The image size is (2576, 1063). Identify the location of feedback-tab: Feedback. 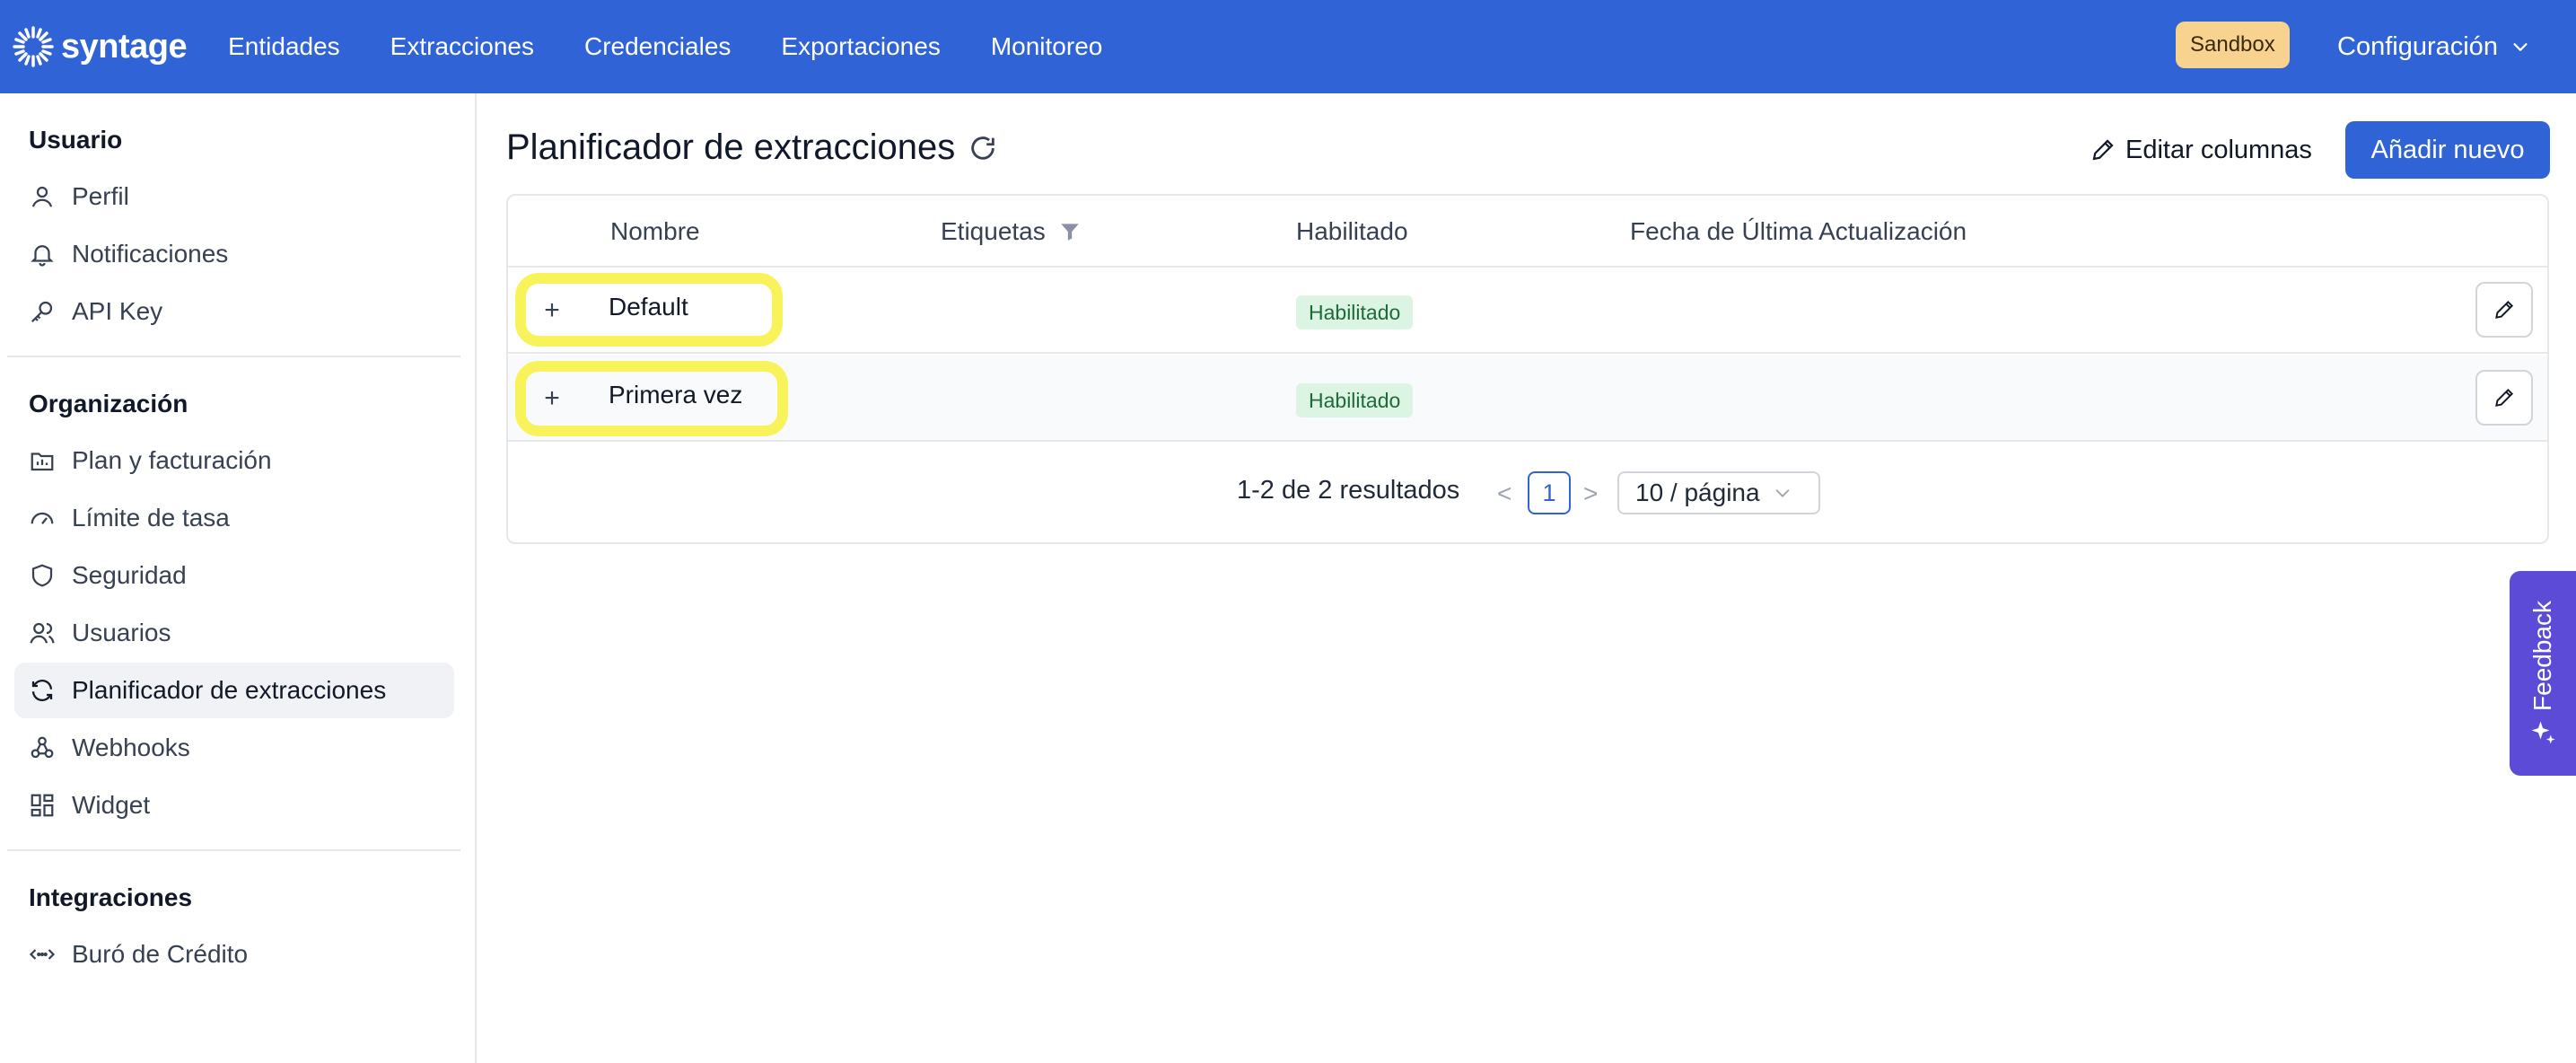
(2543, 674).